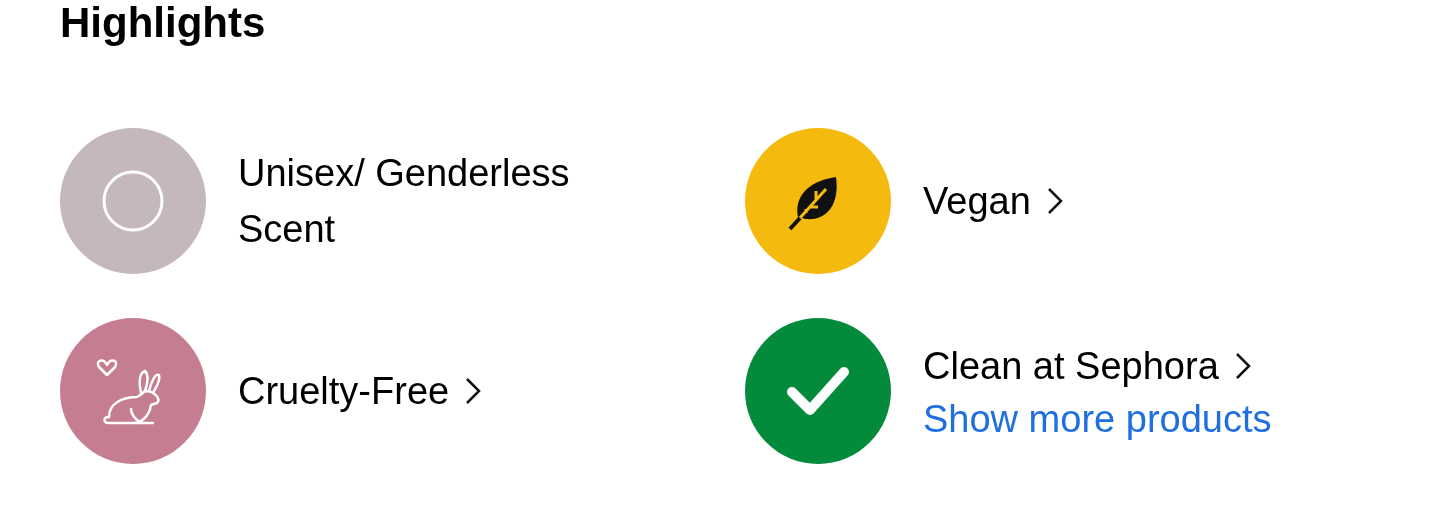 The image size is (1440, 522). What do you see at coordinates (360, 391) in the screenshot?
I see `highlight-link: Cruelty-Free` at bounding box center [360, 391].